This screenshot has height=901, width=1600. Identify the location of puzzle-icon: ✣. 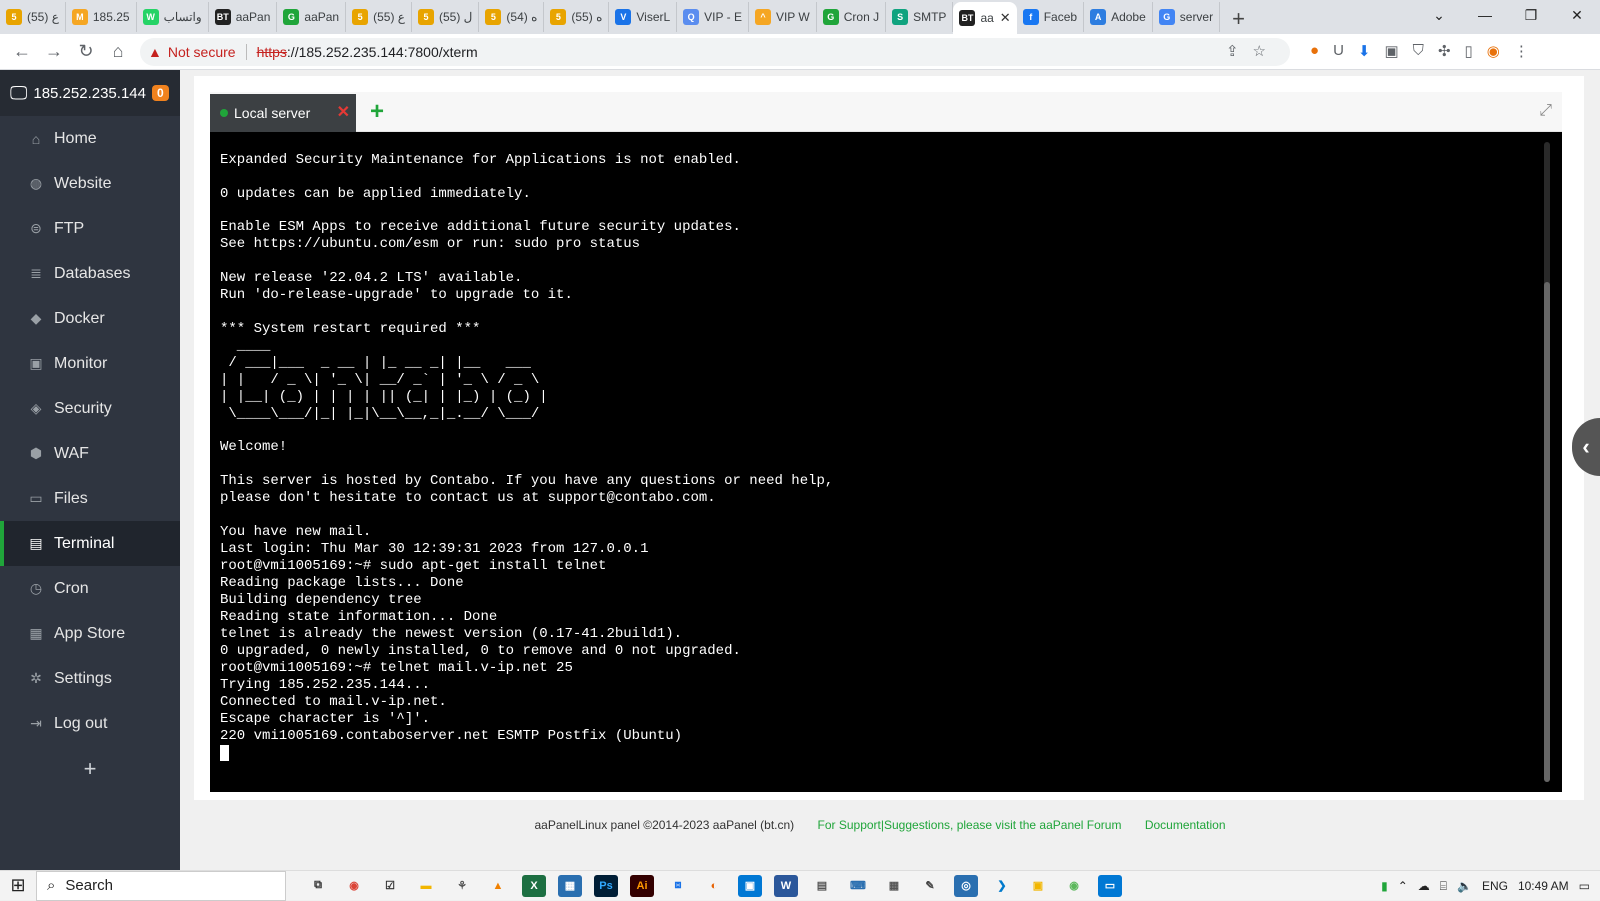
(1444, 51).